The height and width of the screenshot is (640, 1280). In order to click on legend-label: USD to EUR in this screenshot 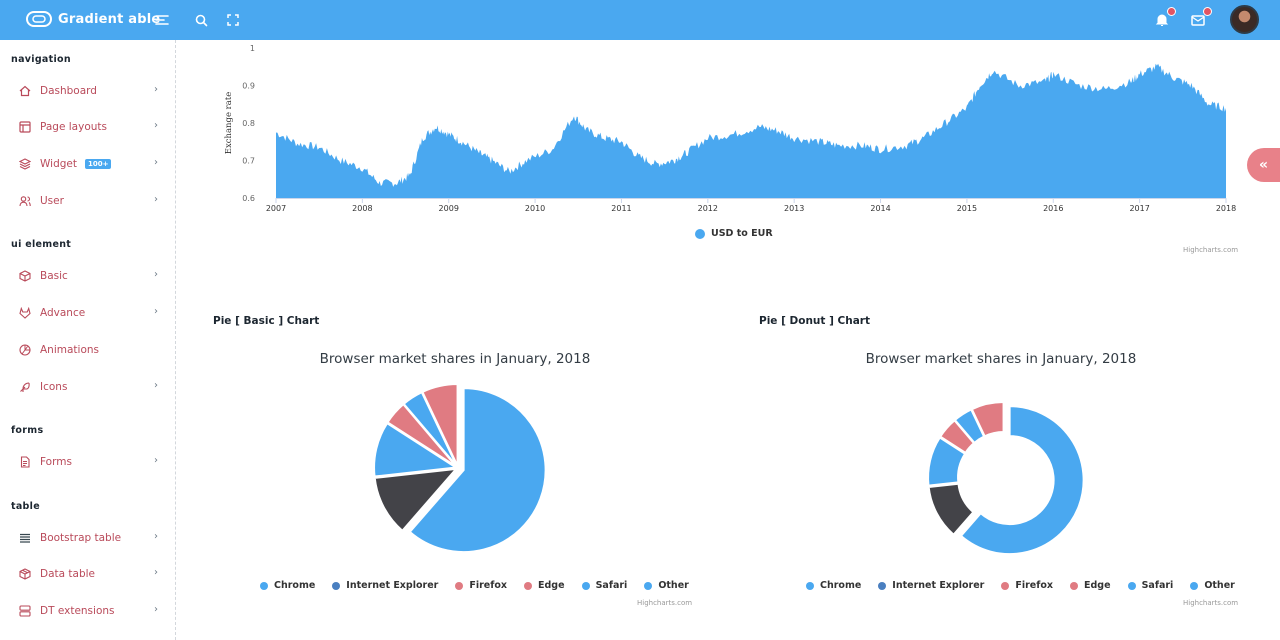, I will do `click(742, 233)`.